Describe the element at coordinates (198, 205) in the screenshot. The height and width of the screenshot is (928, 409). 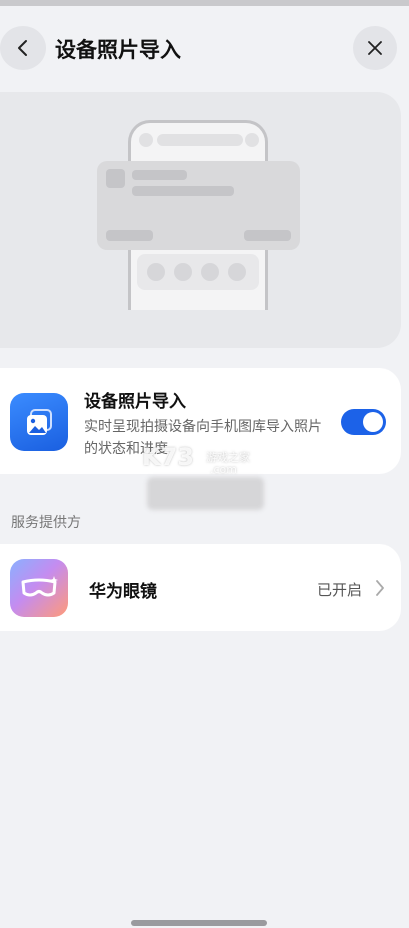
I see `notification-card-illustration` at that location.